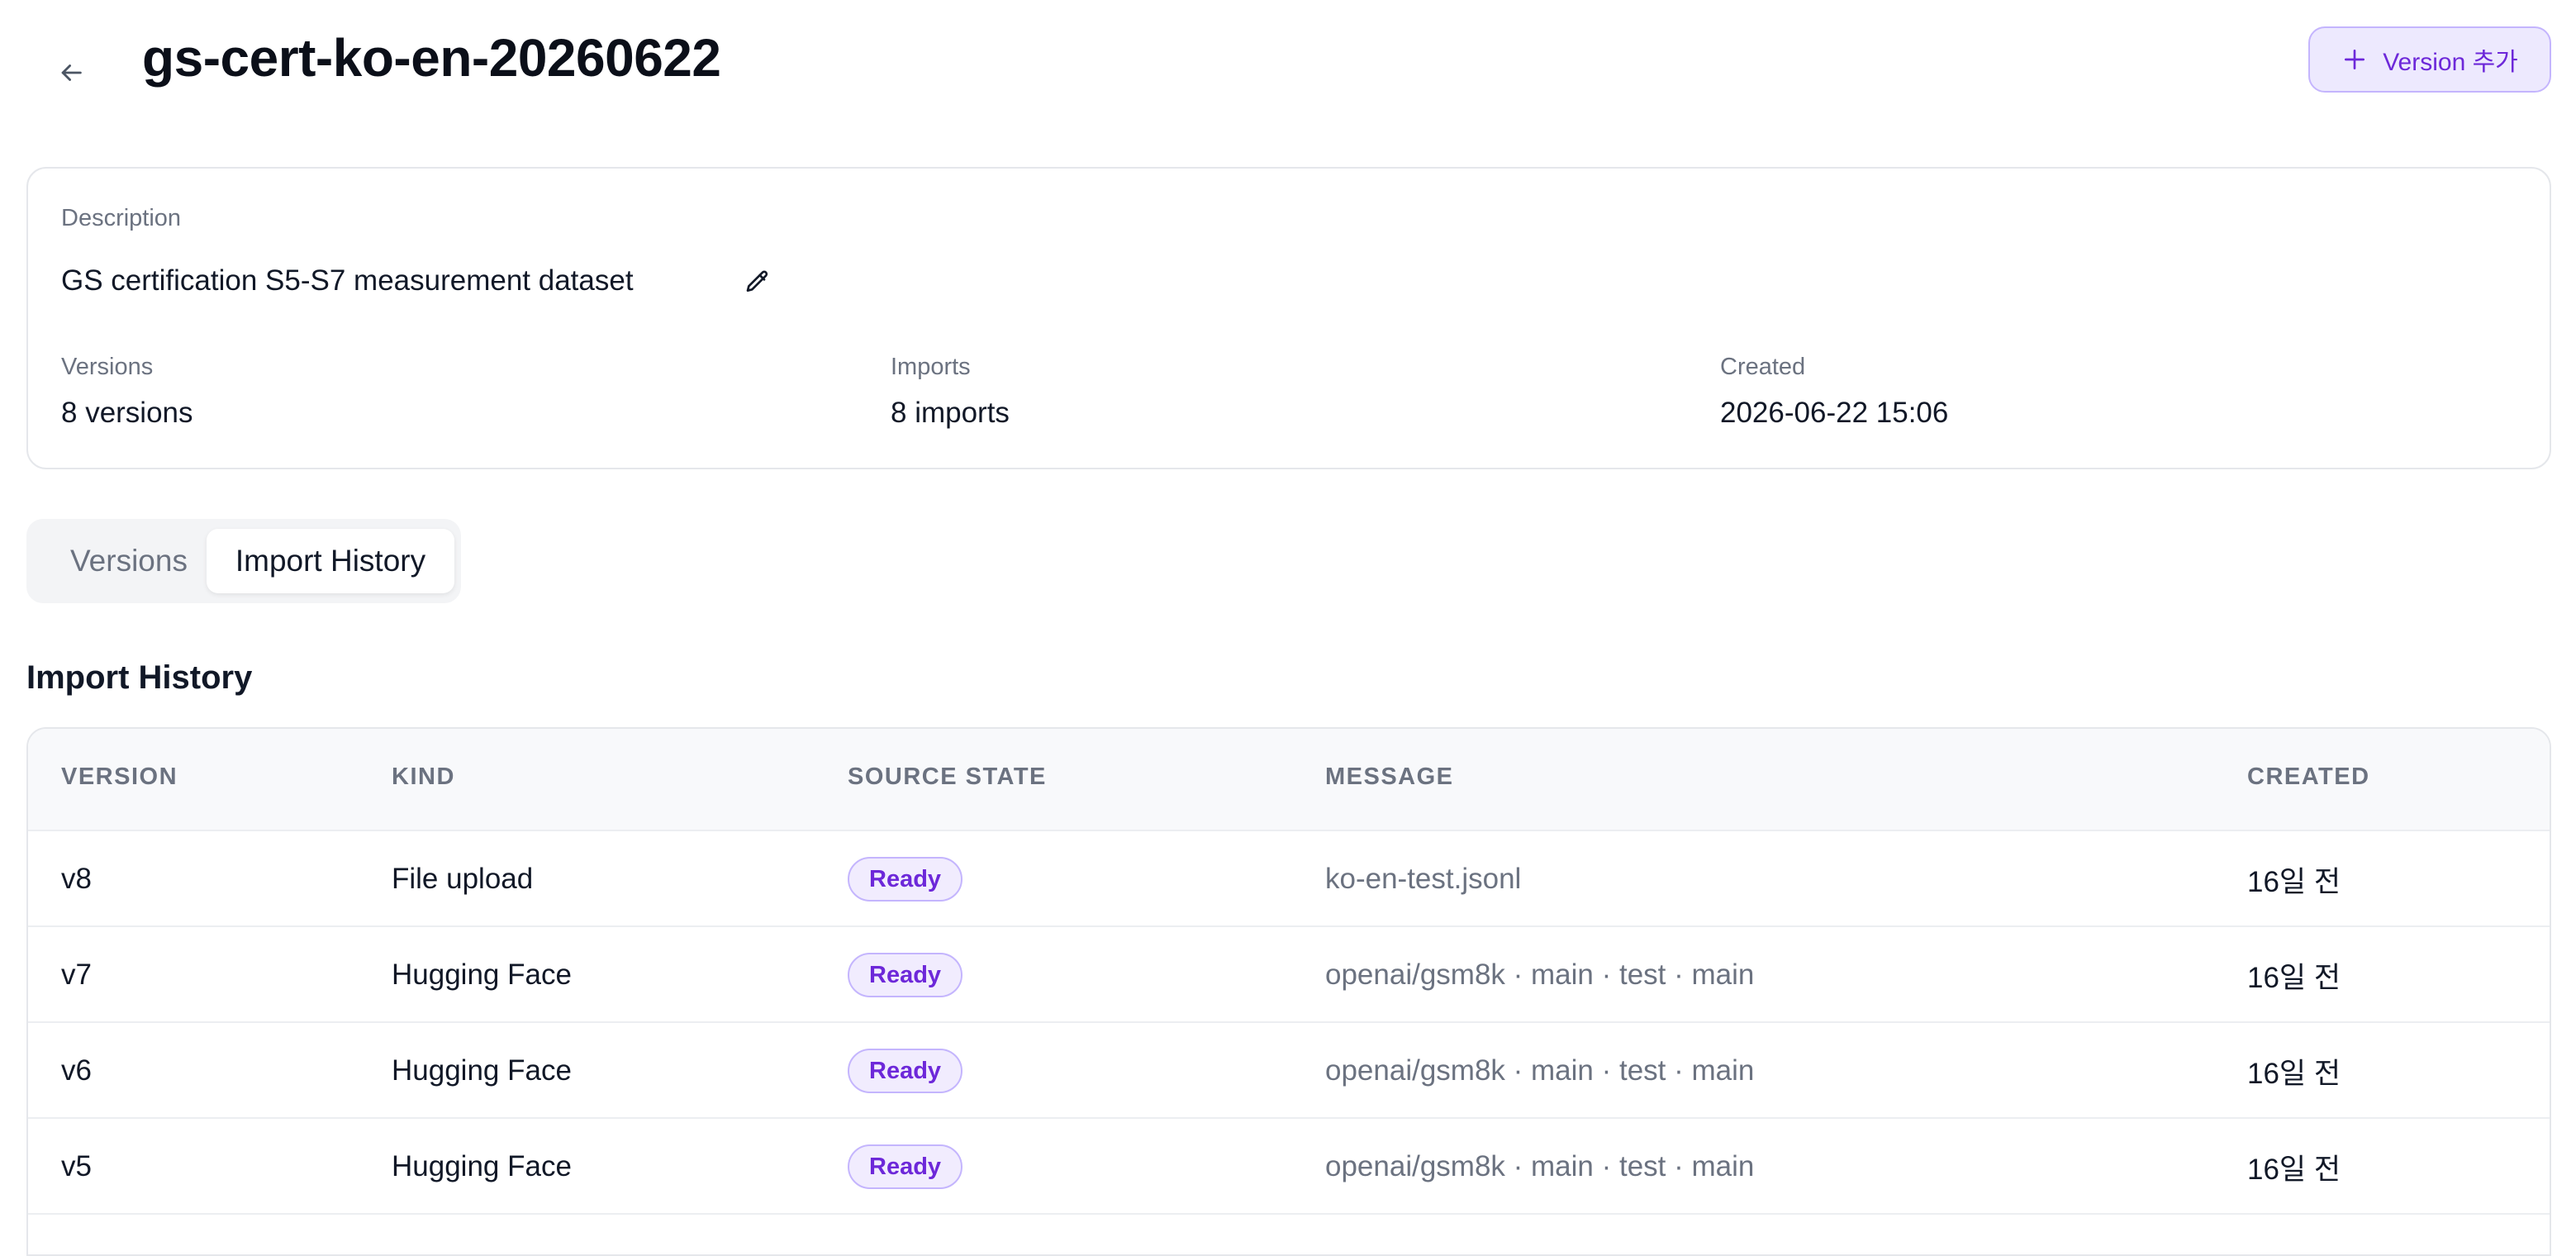  I want to click on tab-bar: Versions Import History, so click(244, 561).